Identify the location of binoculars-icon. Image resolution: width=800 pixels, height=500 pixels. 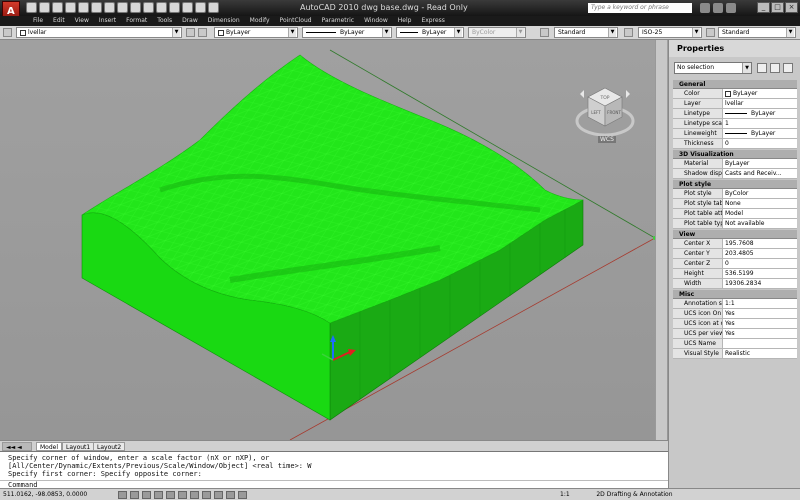
(705, 8).